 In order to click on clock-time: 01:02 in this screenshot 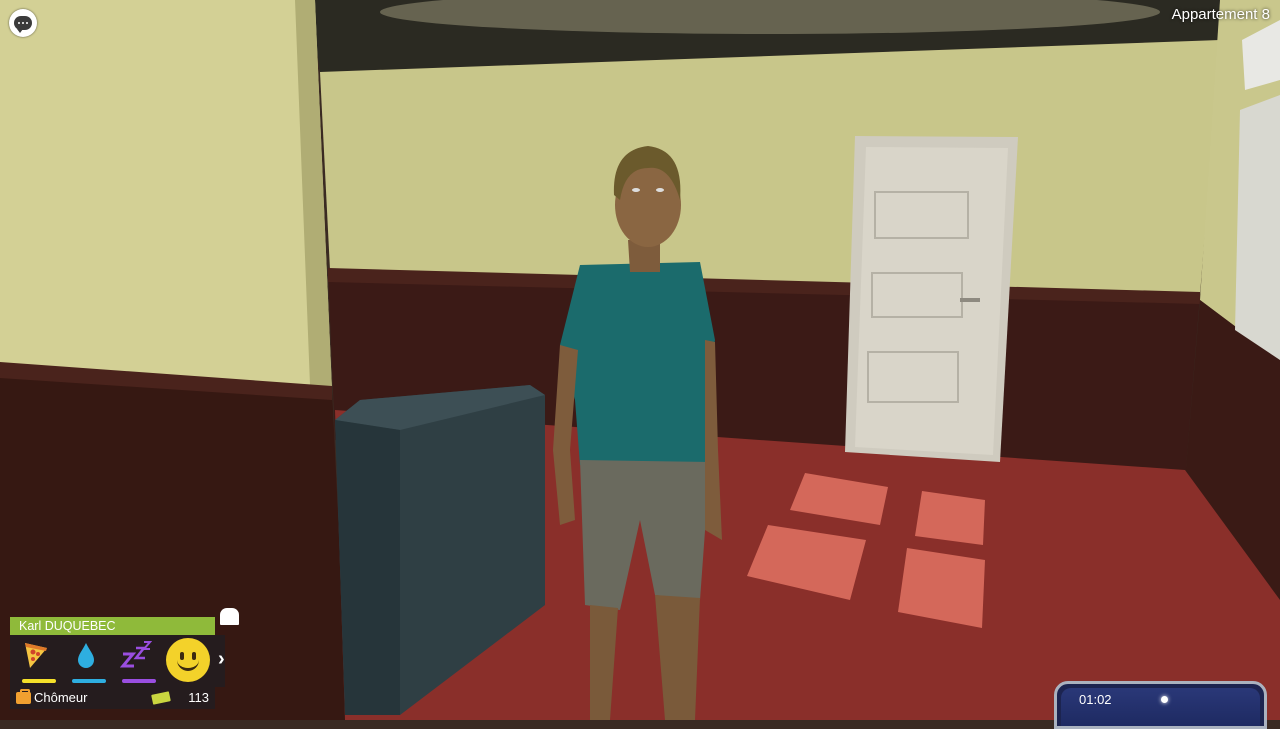, I will do `click(1095, 699)`.